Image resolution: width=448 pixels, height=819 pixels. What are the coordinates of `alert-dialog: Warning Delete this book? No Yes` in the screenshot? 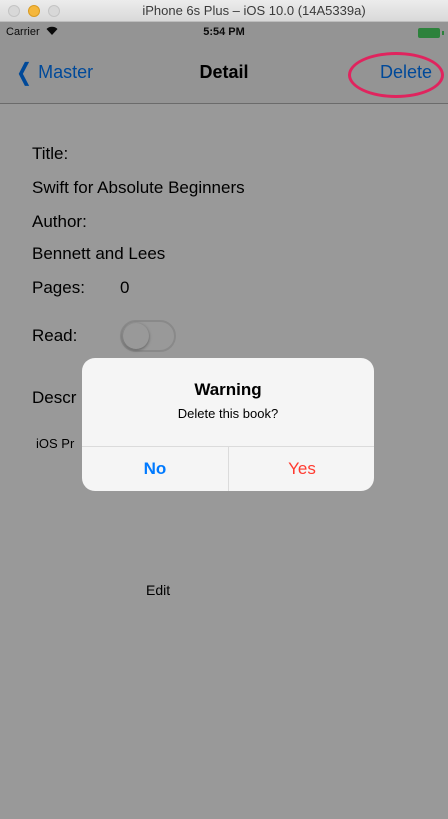 It's located at (228, 424).